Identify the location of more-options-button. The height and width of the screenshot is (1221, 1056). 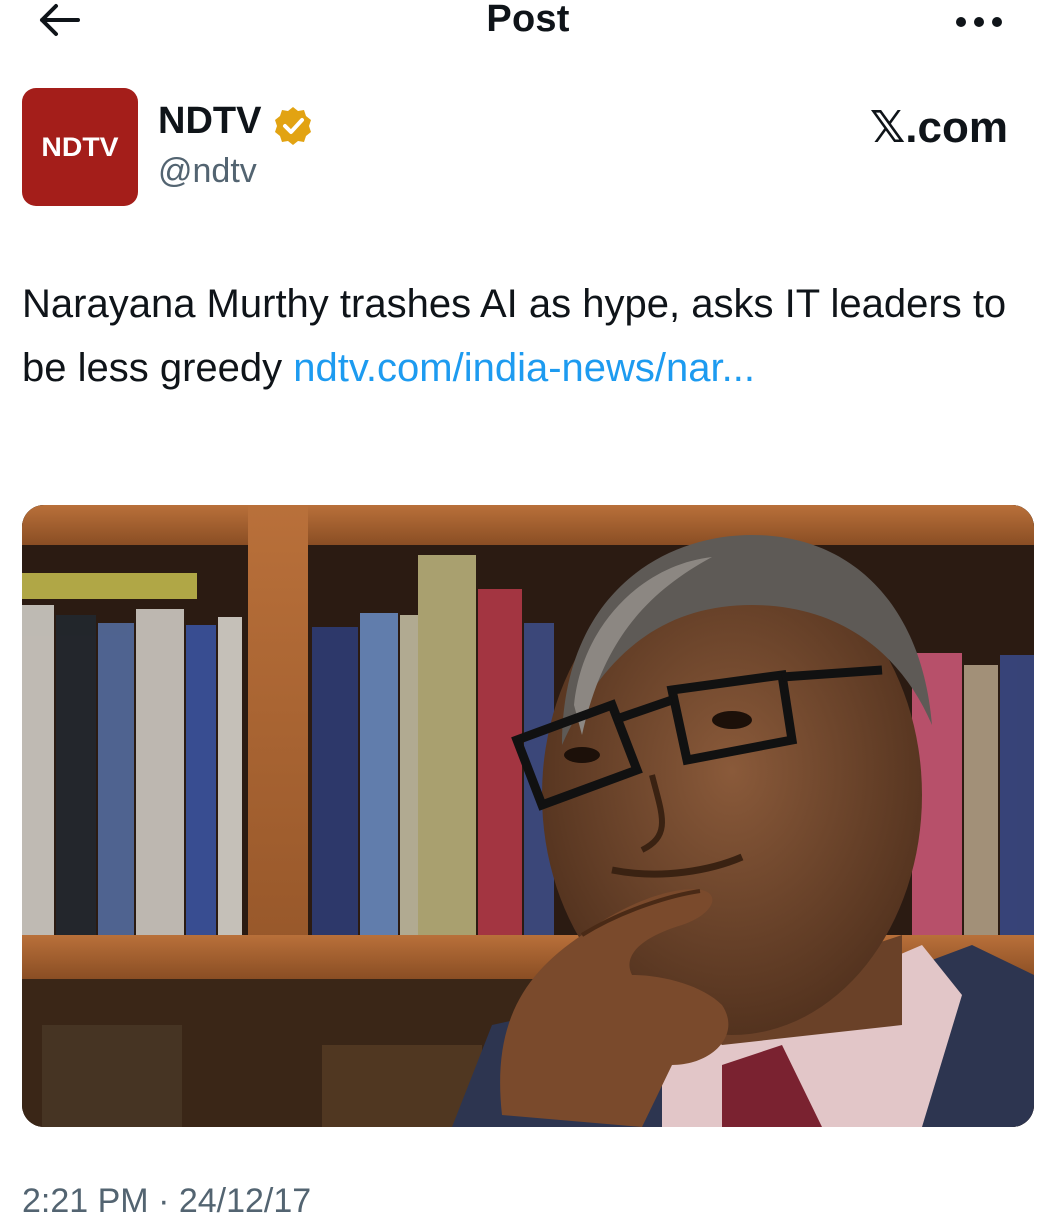
(979, 21).